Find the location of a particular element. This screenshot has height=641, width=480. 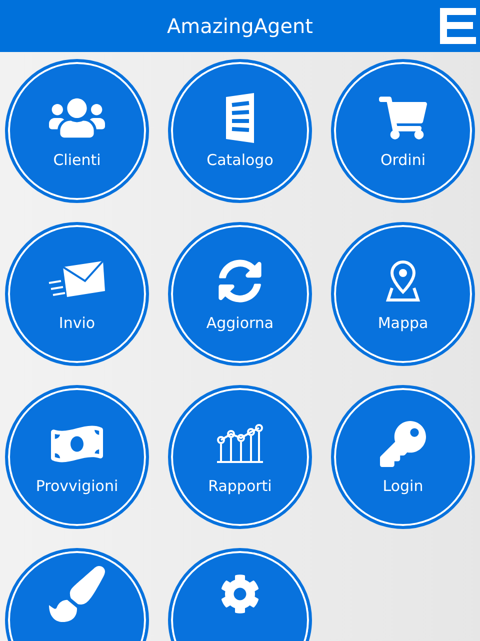

menu-tile: Mappa is located at coordinates (403, 294).